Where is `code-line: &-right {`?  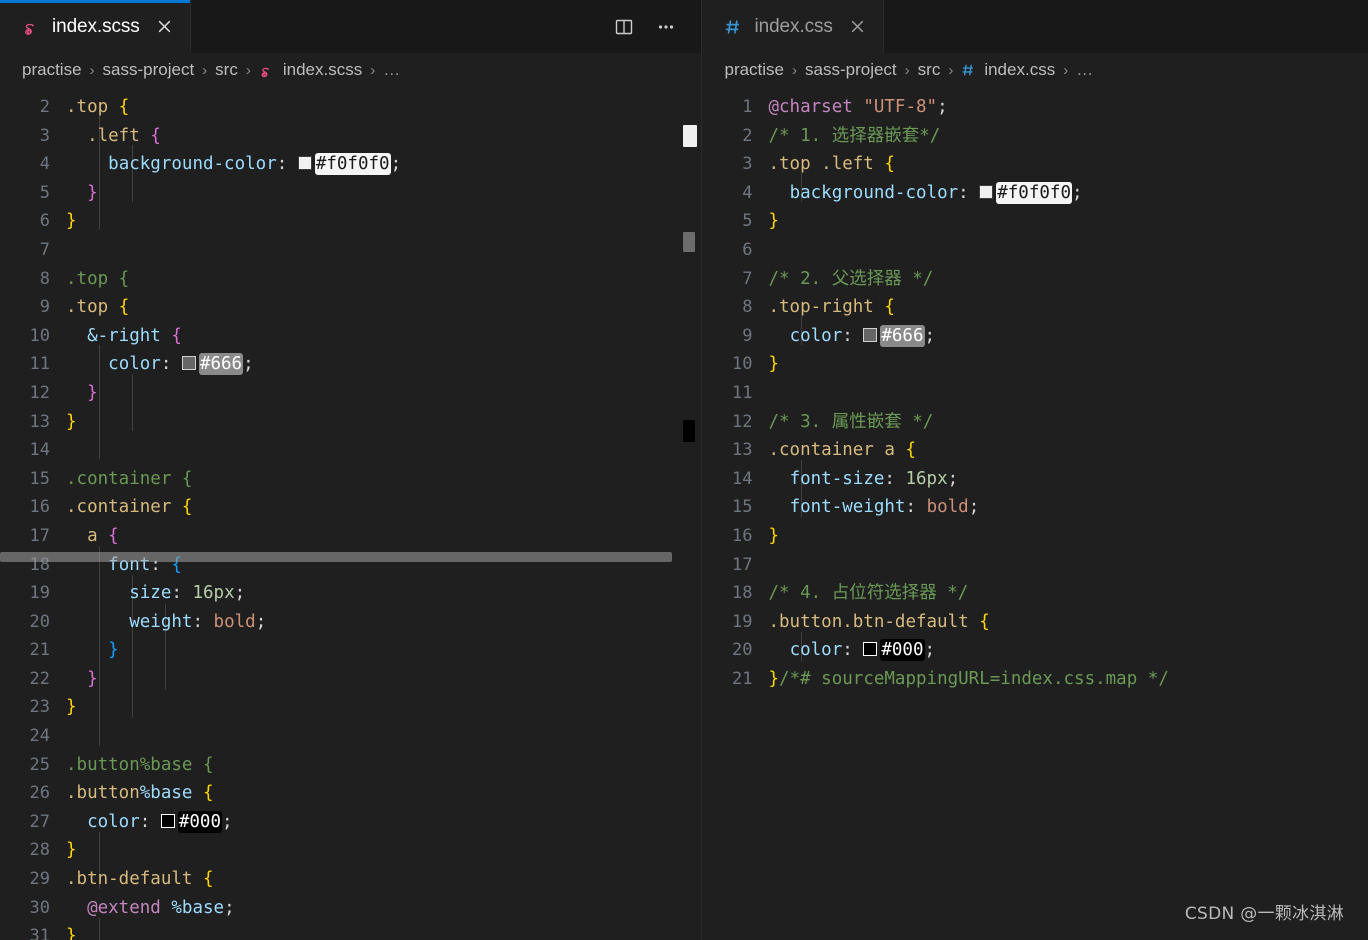
code-line: &-right { is located at coordinates (369, 336).